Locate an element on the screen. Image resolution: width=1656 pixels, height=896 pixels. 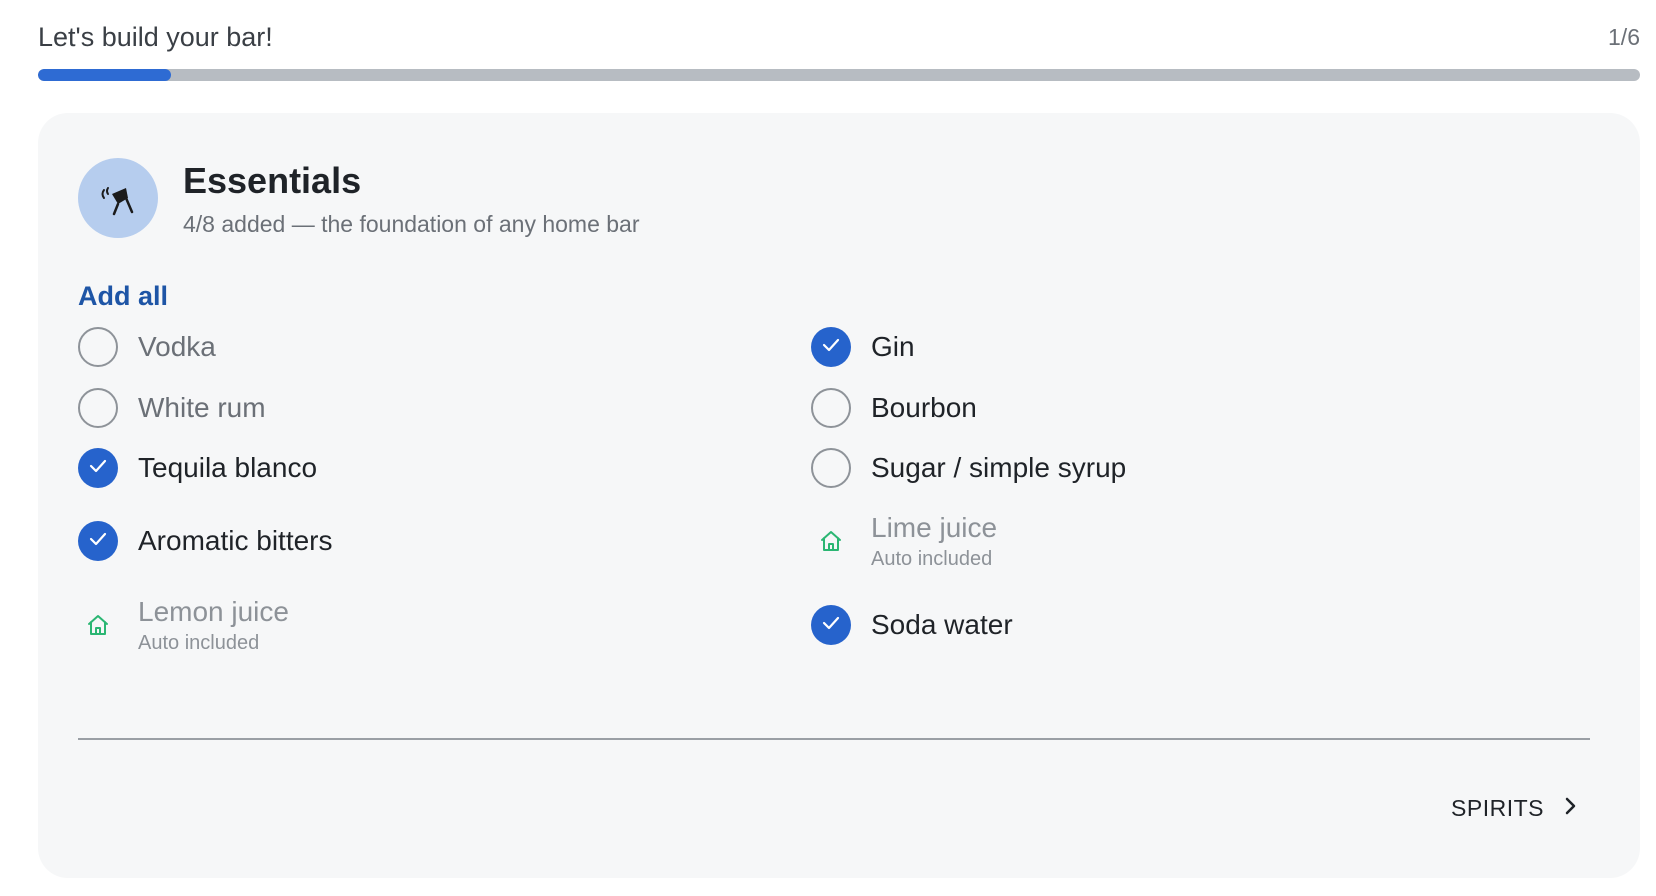
header: Let's build your bar! 1/6 is located at coordinates (839, 38).